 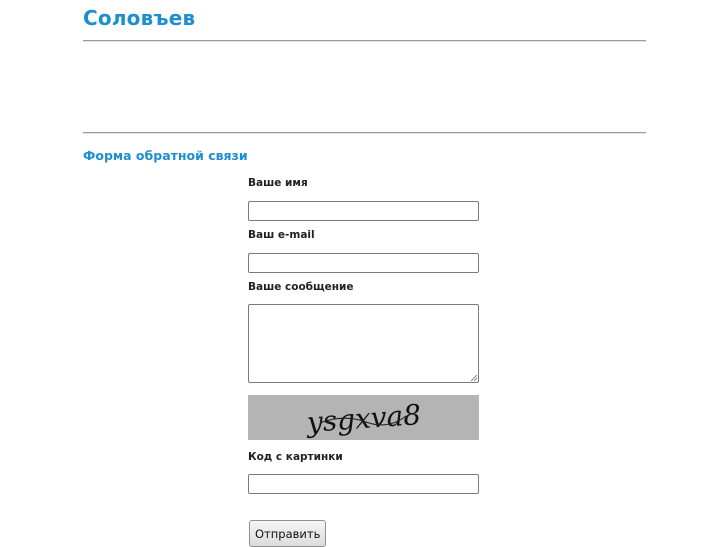 What do you see at coordinates (288, 533) in the screenshot?
I see `submit-button: Отправить` at bounding box center [288, 533].